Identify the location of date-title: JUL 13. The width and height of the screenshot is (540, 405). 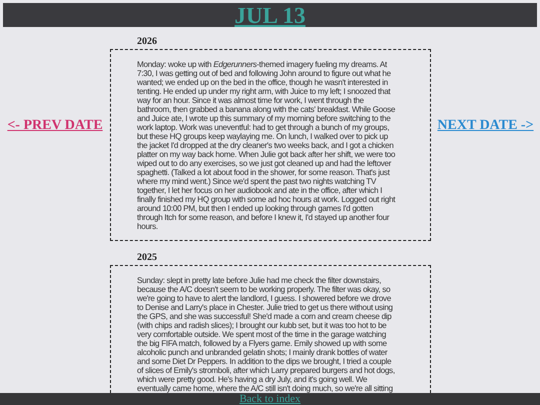
(270, 15).